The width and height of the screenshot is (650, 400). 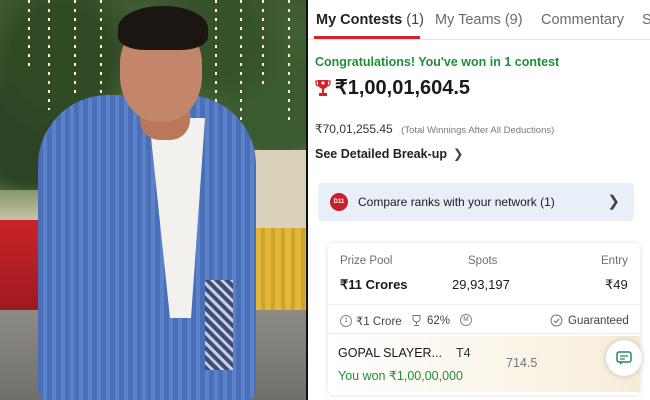 What do you see at coordinates (219, 325) in the screenshot?
I see `photo-man-scarf` at bounding box center [219, 325].